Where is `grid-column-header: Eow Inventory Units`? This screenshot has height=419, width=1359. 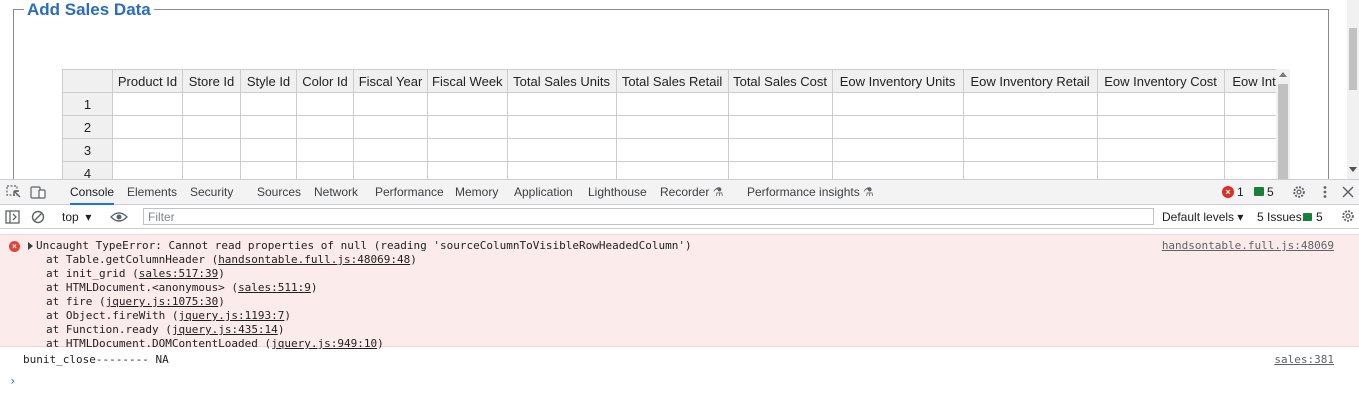 grid-column-header: Eow Inventory Units is located at coordinates (897, 81).